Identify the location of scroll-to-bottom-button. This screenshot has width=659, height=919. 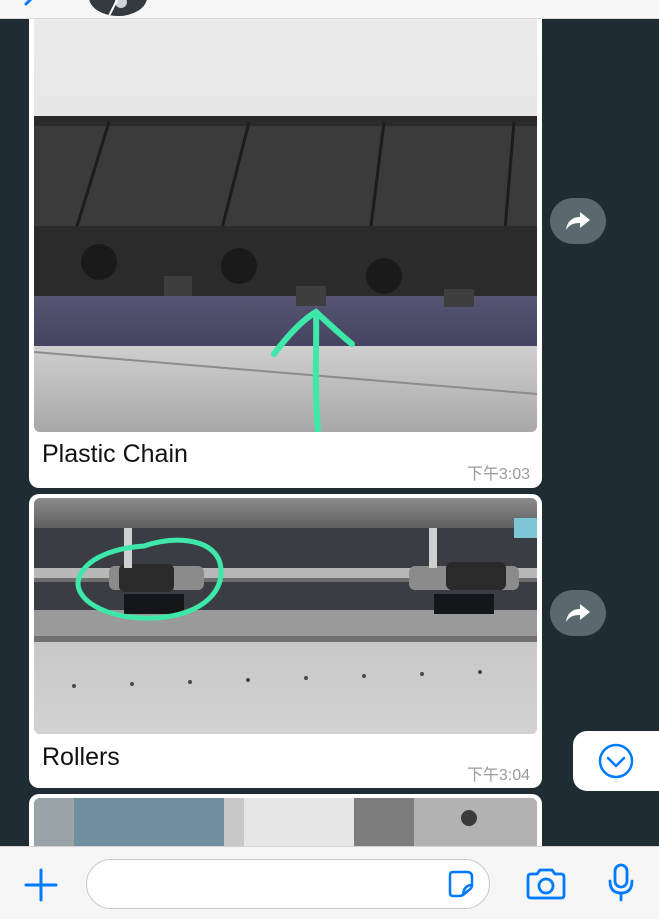
(616, 761).